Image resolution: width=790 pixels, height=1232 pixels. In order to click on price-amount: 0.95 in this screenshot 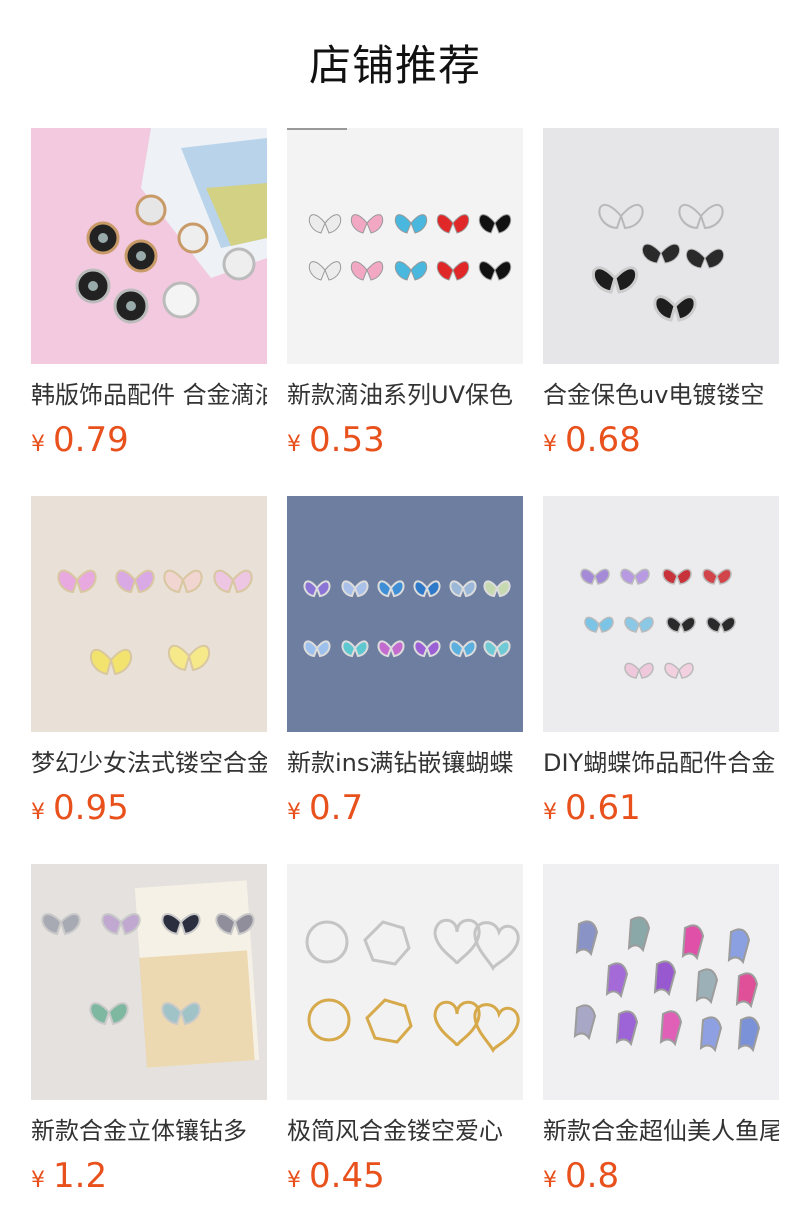, I will do `click(91, 808)`.